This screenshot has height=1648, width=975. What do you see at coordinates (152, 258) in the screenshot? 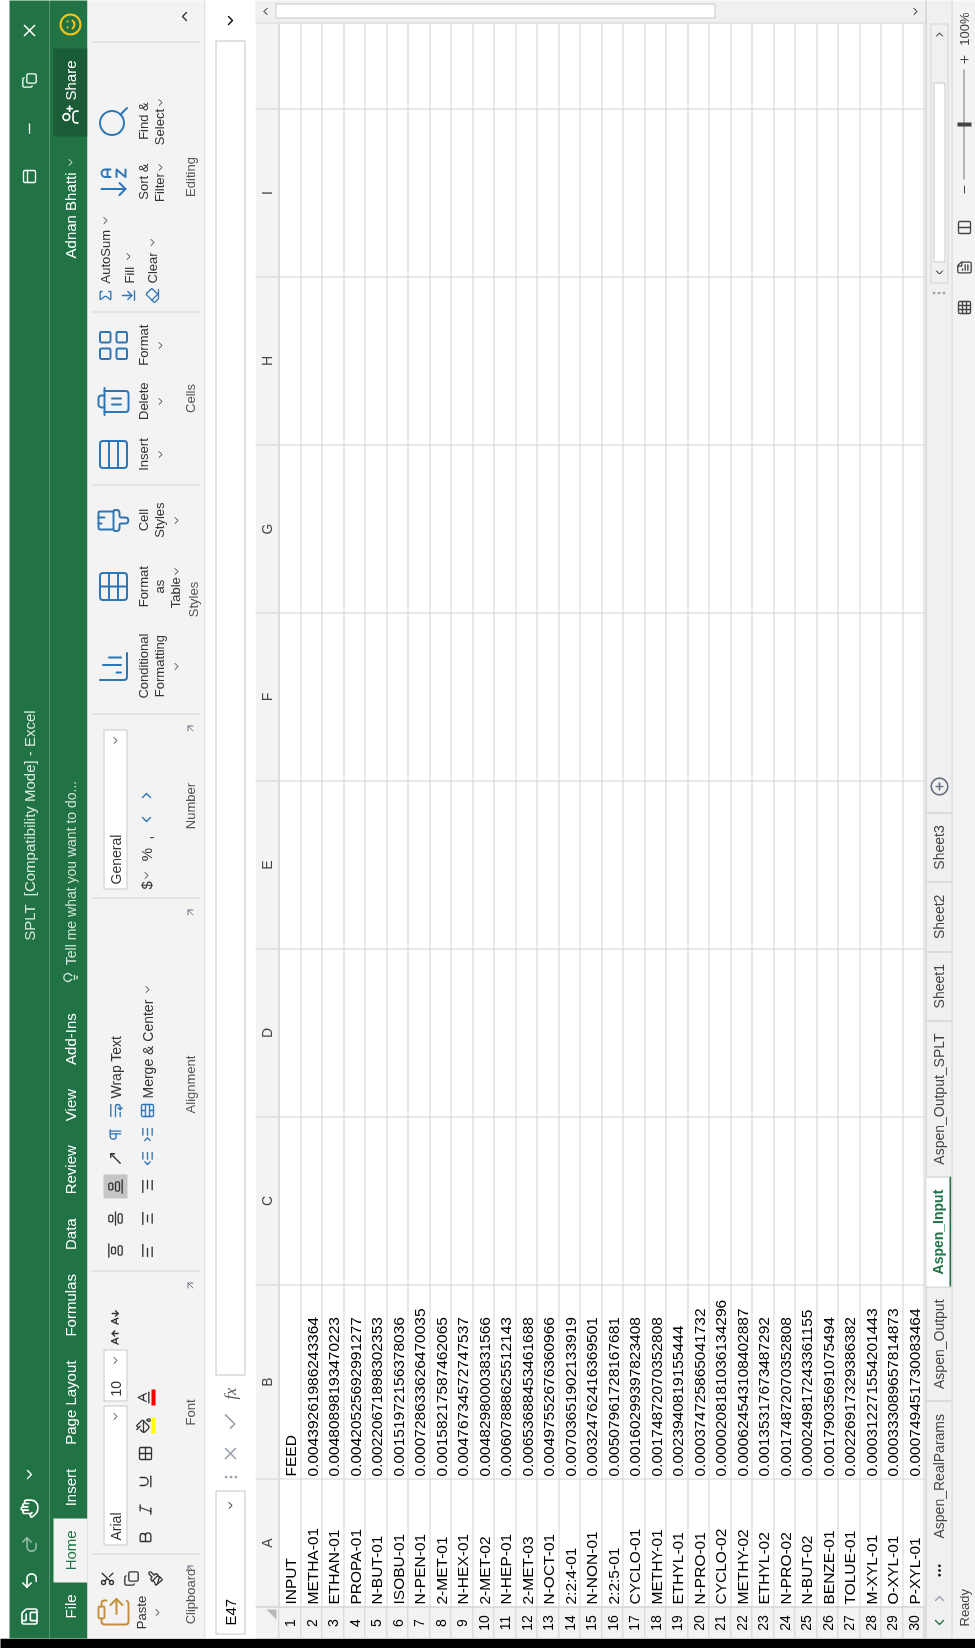
I see `editing-button: Clear` at bounding box center [152, 258].